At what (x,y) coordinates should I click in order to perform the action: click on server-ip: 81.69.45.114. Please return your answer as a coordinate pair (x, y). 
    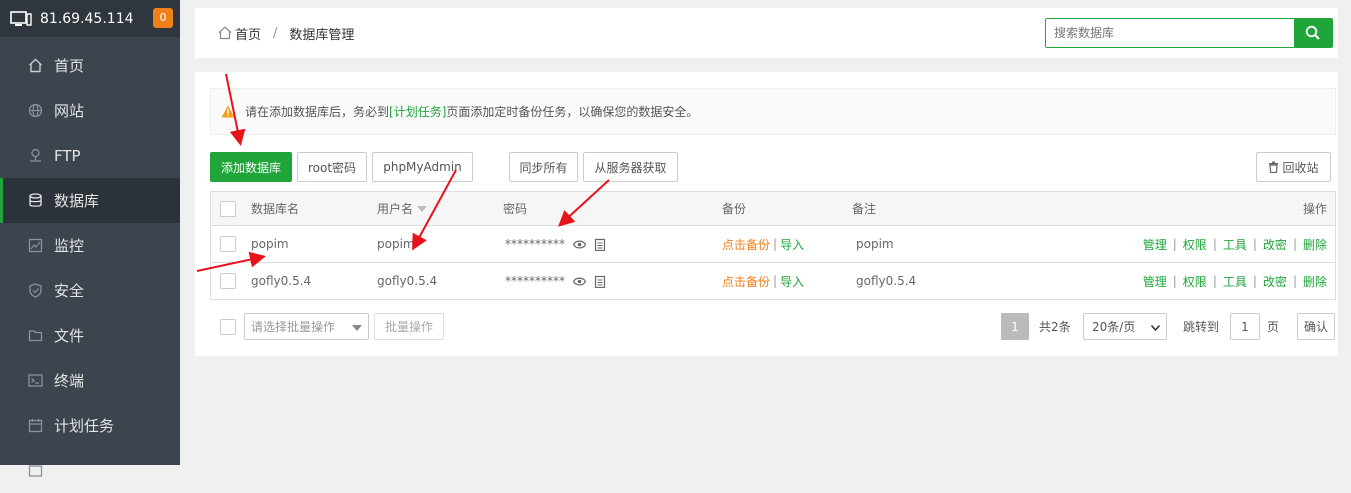
    Looking at the image, I should click on (87, 18).